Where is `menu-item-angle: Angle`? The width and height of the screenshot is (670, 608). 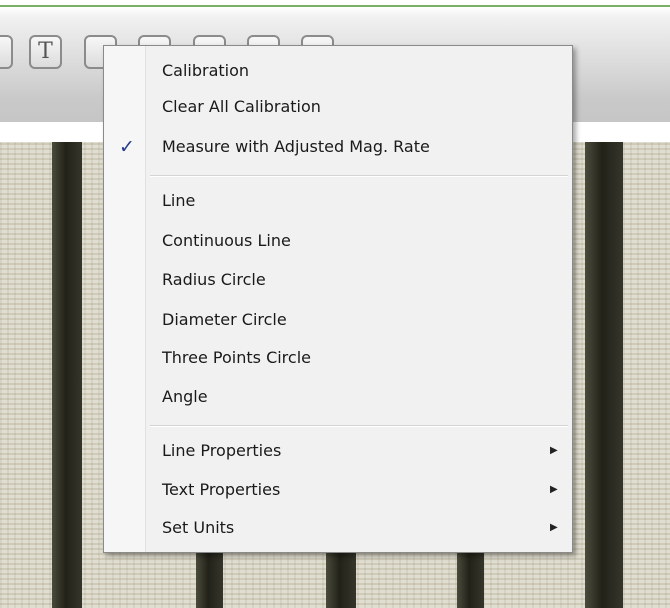 menu-item-angle: Angle is located at coordinates (338, 397).